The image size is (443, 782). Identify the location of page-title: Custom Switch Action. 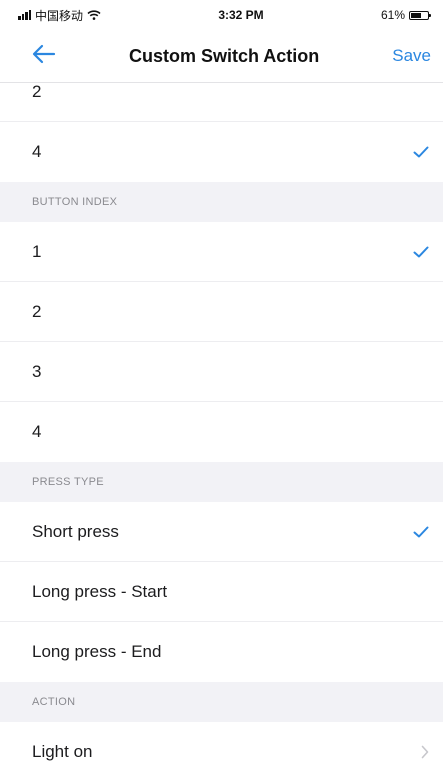
(224, 55).